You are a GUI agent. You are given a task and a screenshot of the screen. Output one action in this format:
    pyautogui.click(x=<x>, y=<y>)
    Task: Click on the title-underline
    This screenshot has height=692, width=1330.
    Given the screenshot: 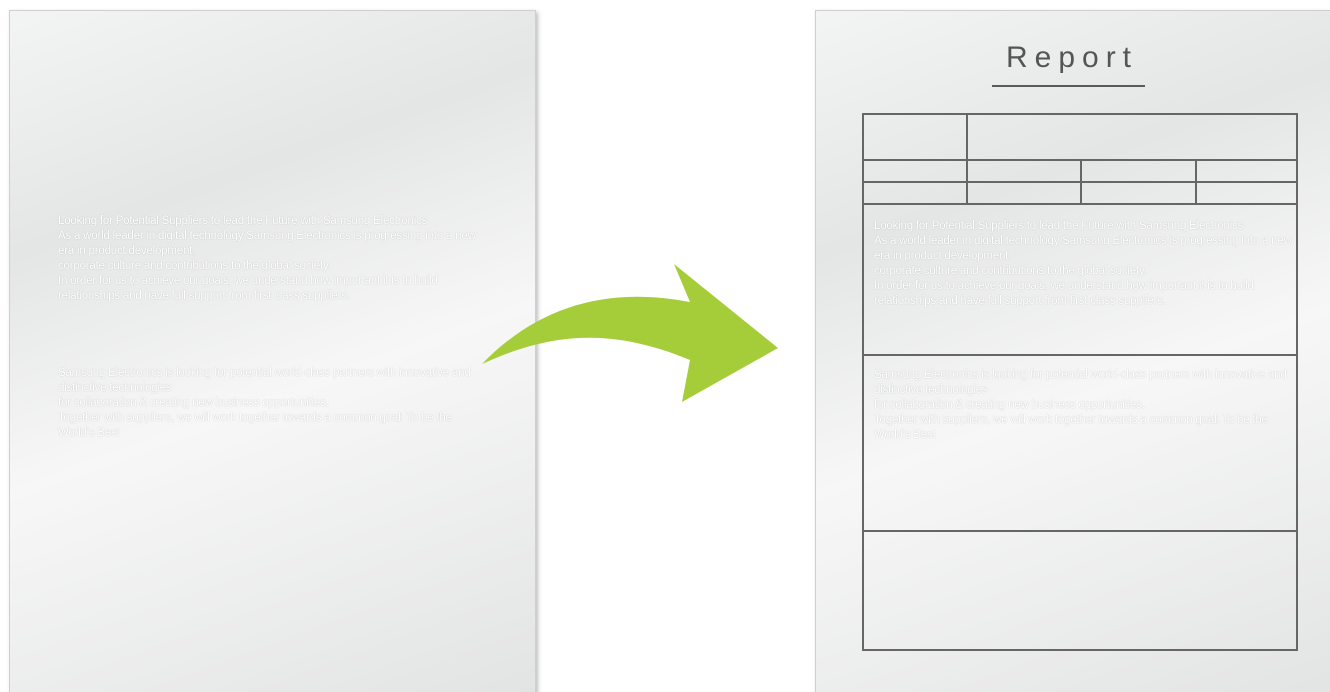 What is the action you would take?
    pyautogui.click(x=1068, y=86)
    